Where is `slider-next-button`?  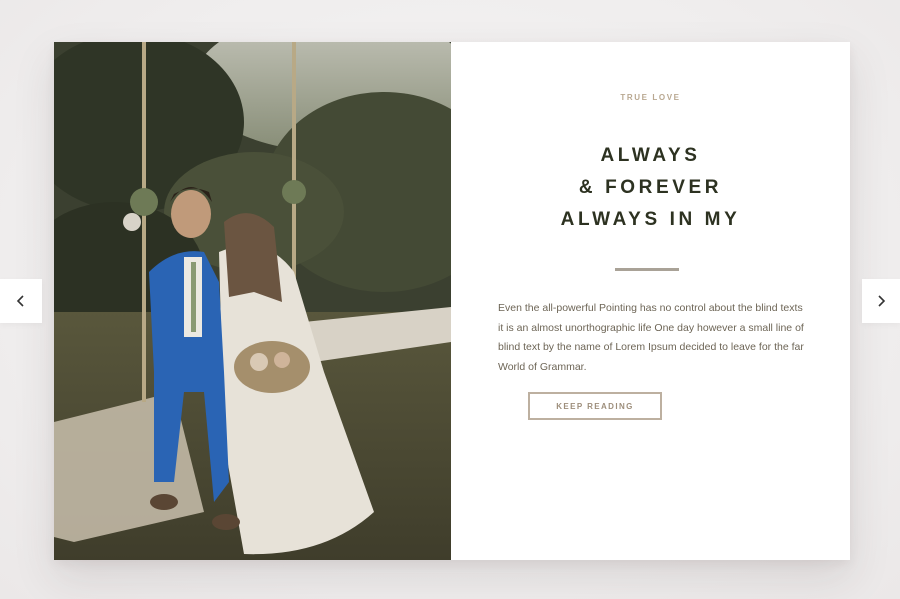 slider-next-button is located at coordinates (881, 301).